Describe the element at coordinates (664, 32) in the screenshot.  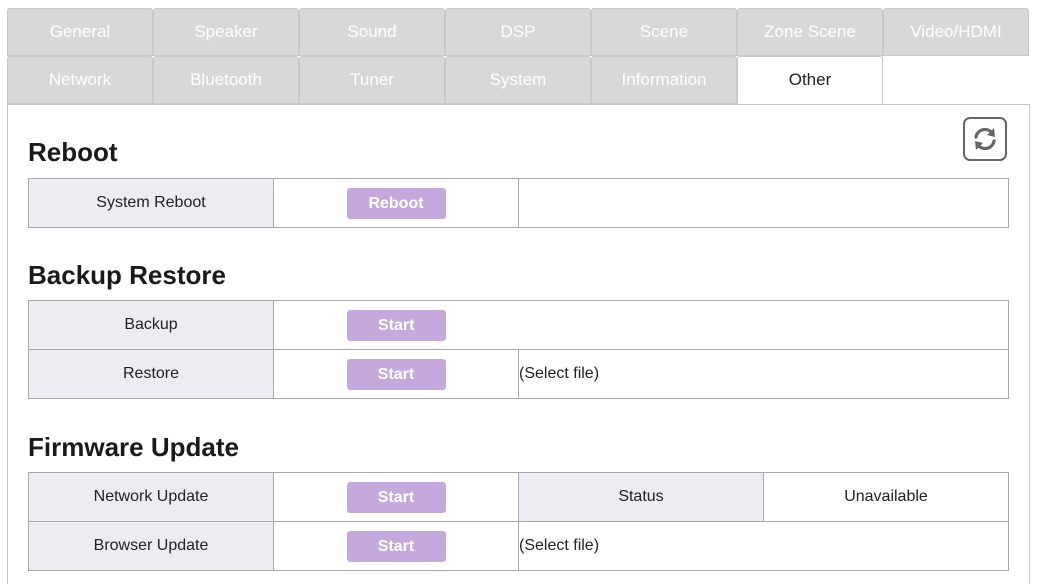
I see `tab-scene: Scene` at that location.